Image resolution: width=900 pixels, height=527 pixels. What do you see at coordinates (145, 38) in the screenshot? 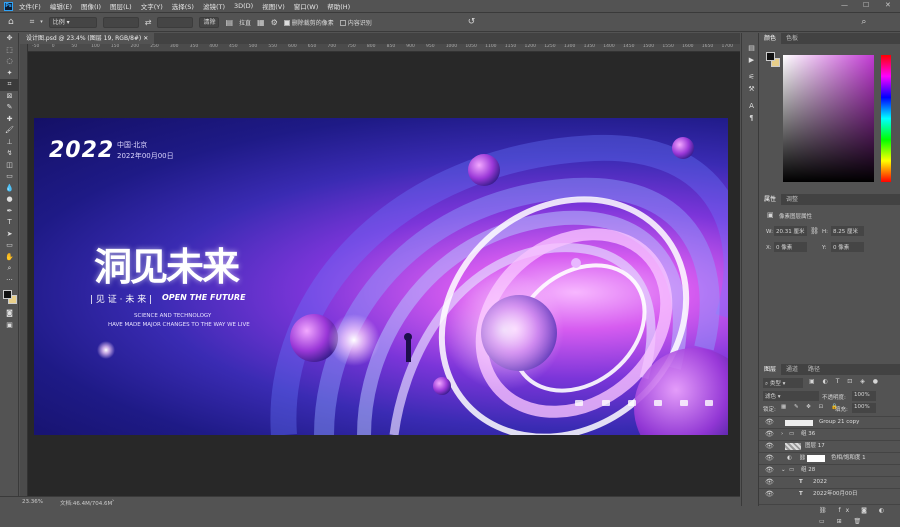
I see `close-tab-icon: ✕` at bounding box center [145, 38].